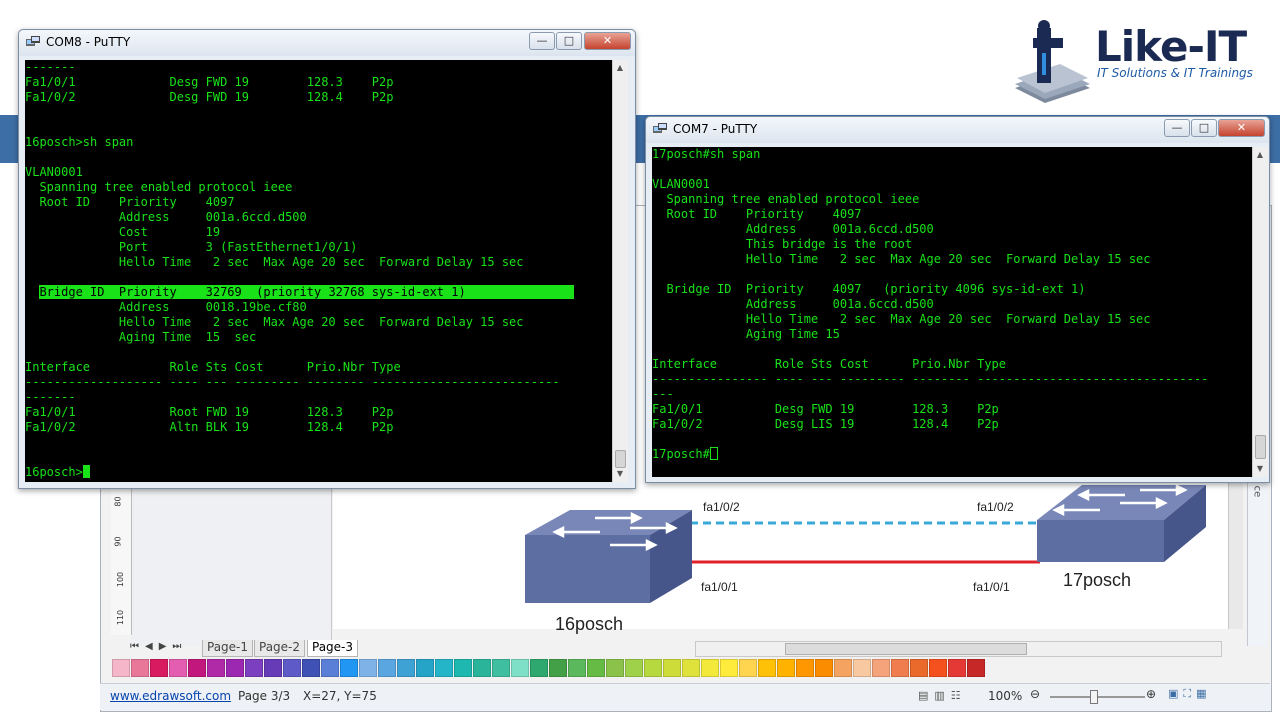  I want to click on tab-page-3: Page-3, so click(333, 648).